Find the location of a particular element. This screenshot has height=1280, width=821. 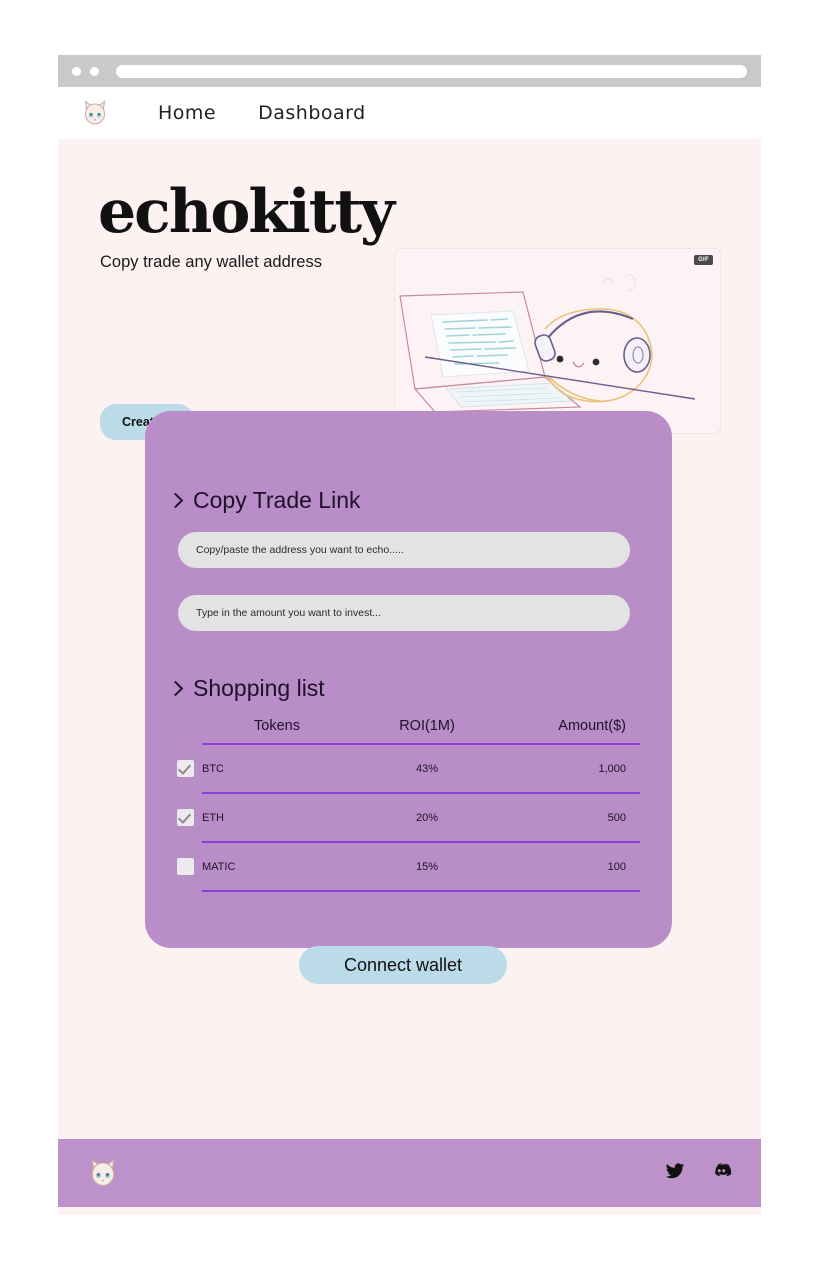

table-row: ETH 20% 500 is located at coordinates (404, 818).